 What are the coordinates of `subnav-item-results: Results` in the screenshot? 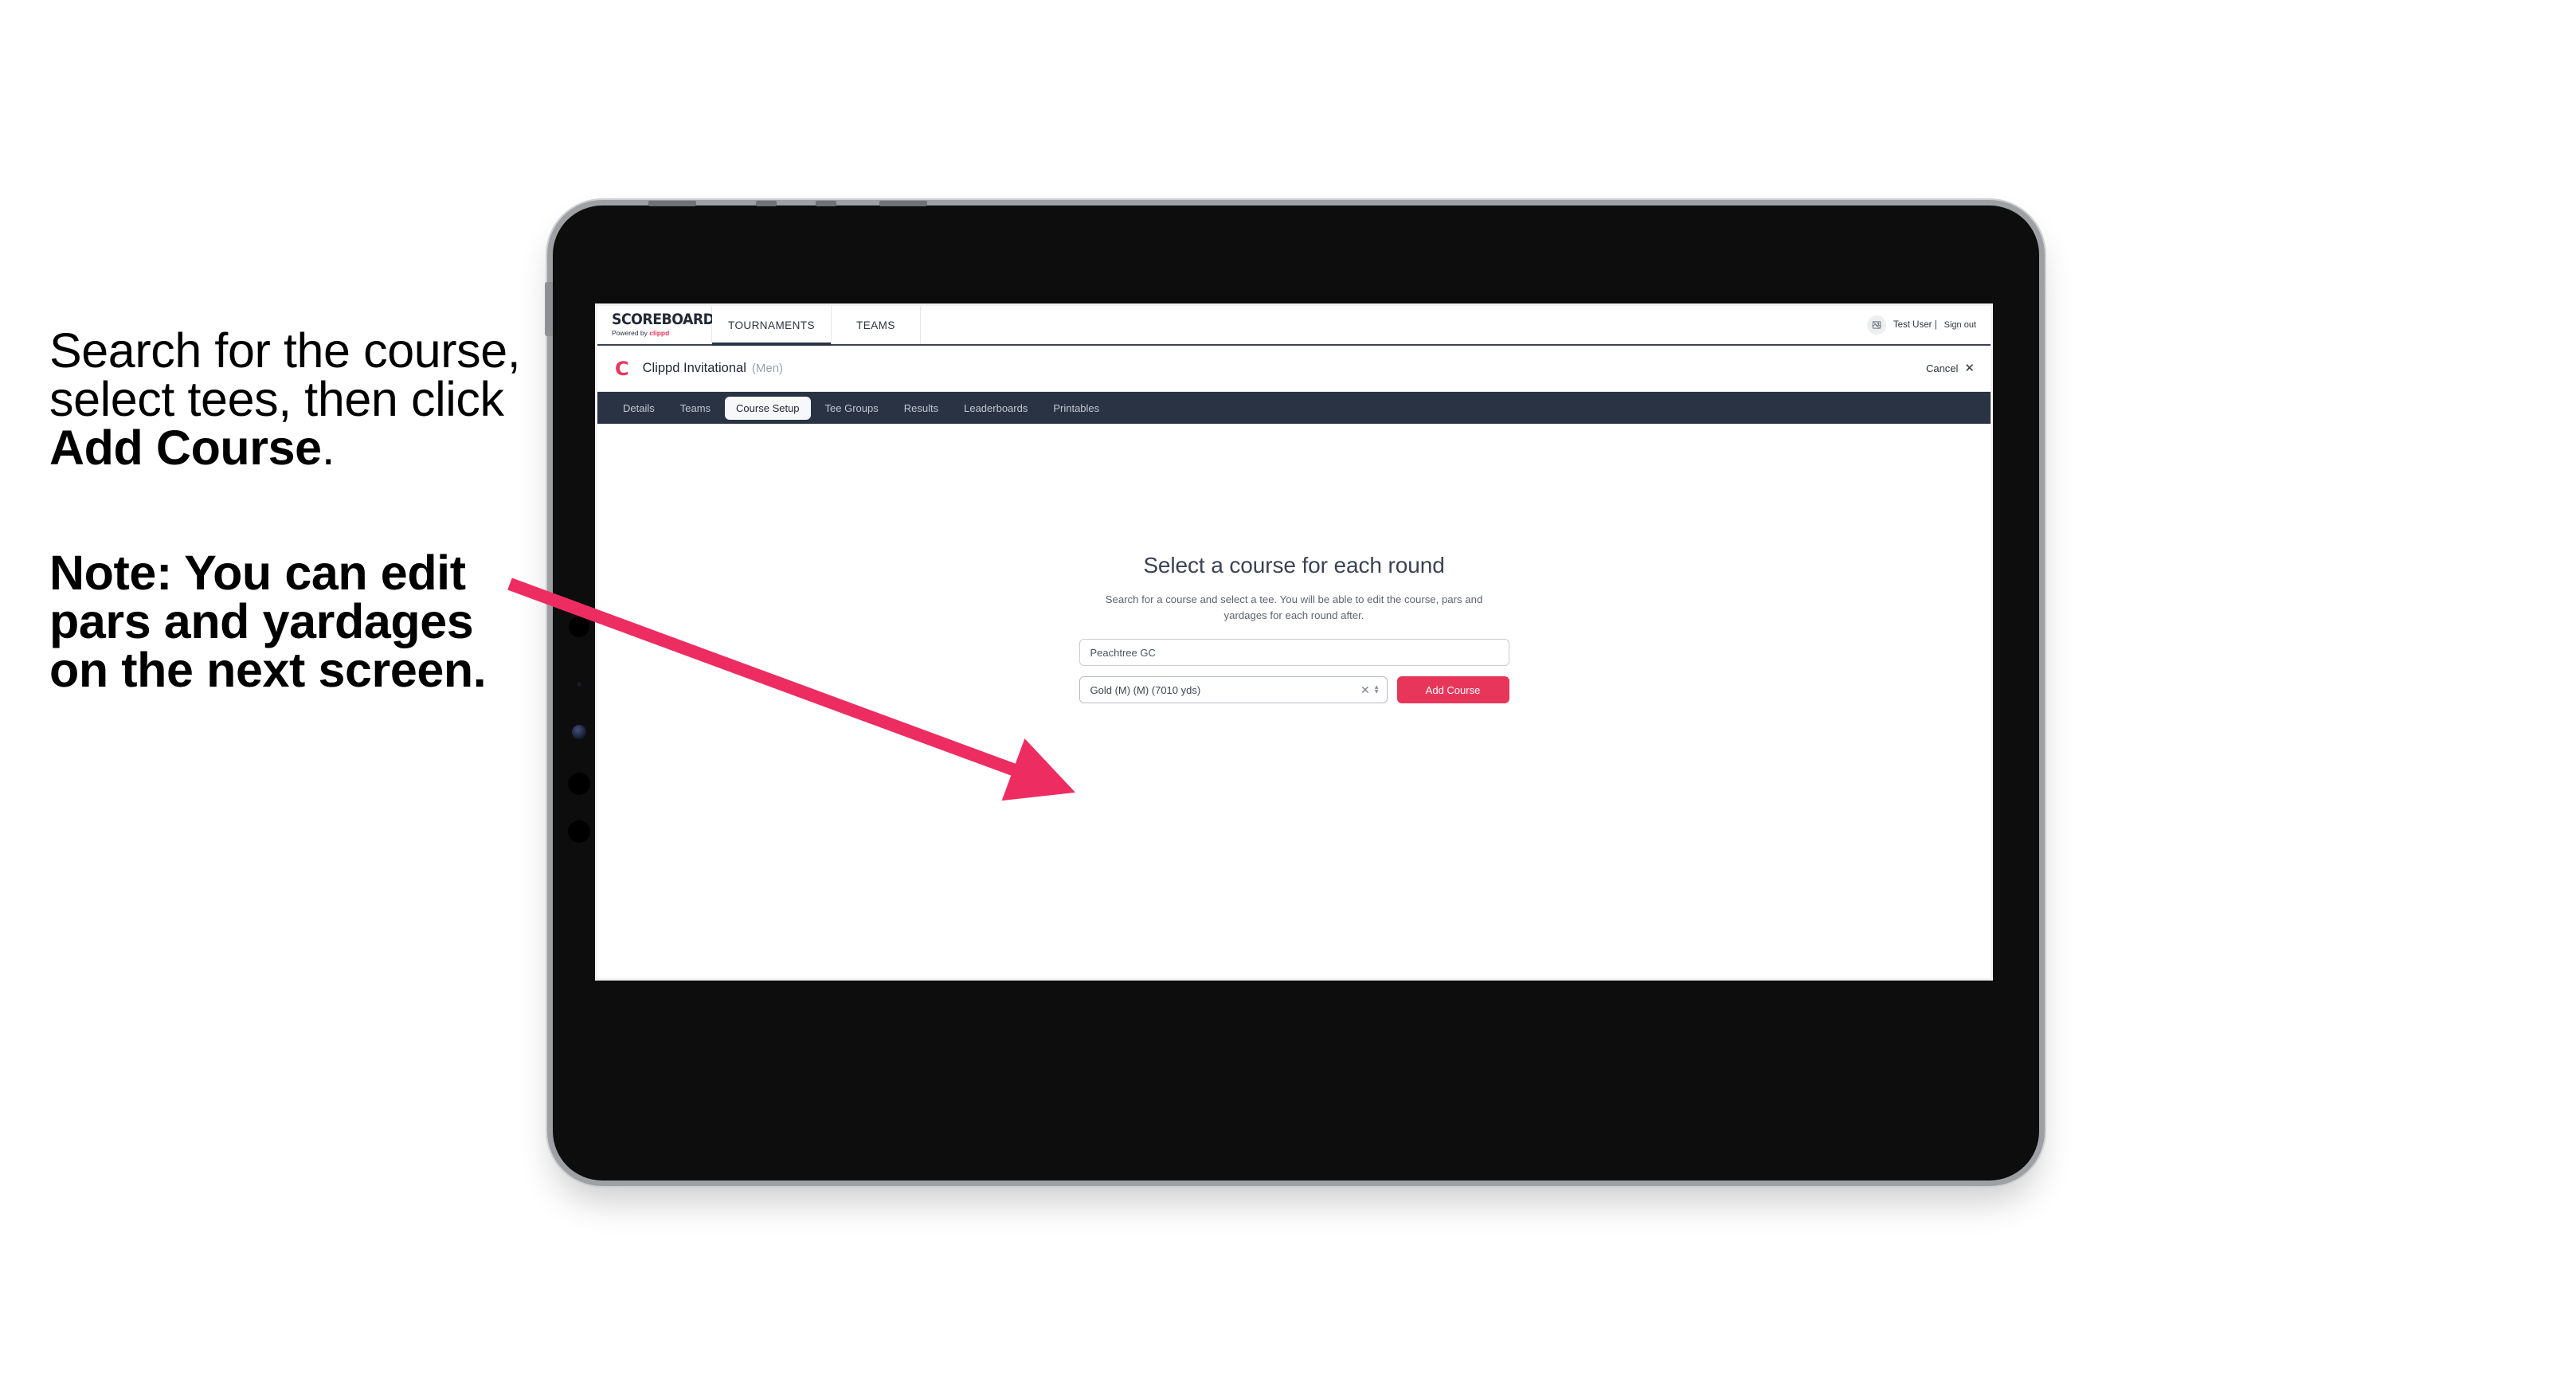 It's located at (921, 408).